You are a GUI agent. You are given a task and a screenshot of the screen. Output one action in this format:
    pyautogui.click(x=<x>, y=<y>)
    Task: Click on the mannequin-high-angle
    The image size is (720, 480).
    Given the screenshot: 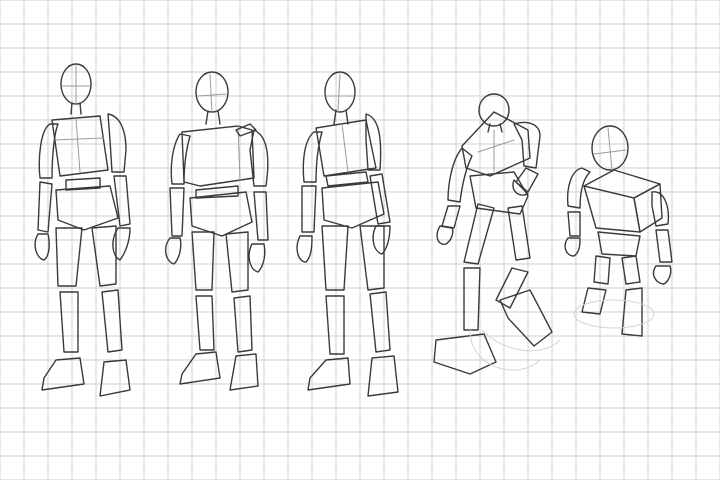 What is the action you would take?
    pyautogui.click(x=618, y=231)
    